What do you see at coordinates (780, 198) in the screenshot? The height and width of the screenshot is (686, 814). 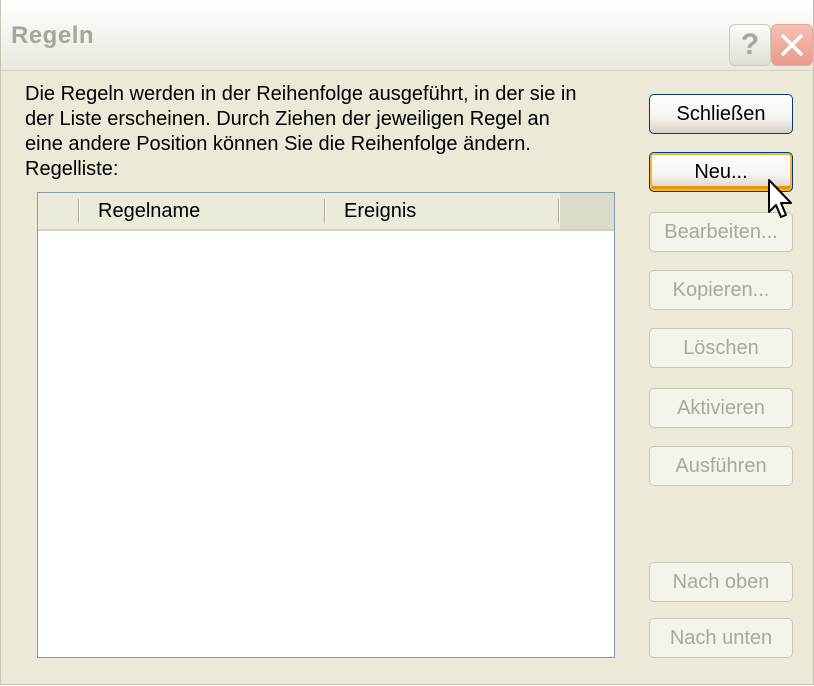 I see `mouse-pointer-icon` at bounding box center [780, 198].